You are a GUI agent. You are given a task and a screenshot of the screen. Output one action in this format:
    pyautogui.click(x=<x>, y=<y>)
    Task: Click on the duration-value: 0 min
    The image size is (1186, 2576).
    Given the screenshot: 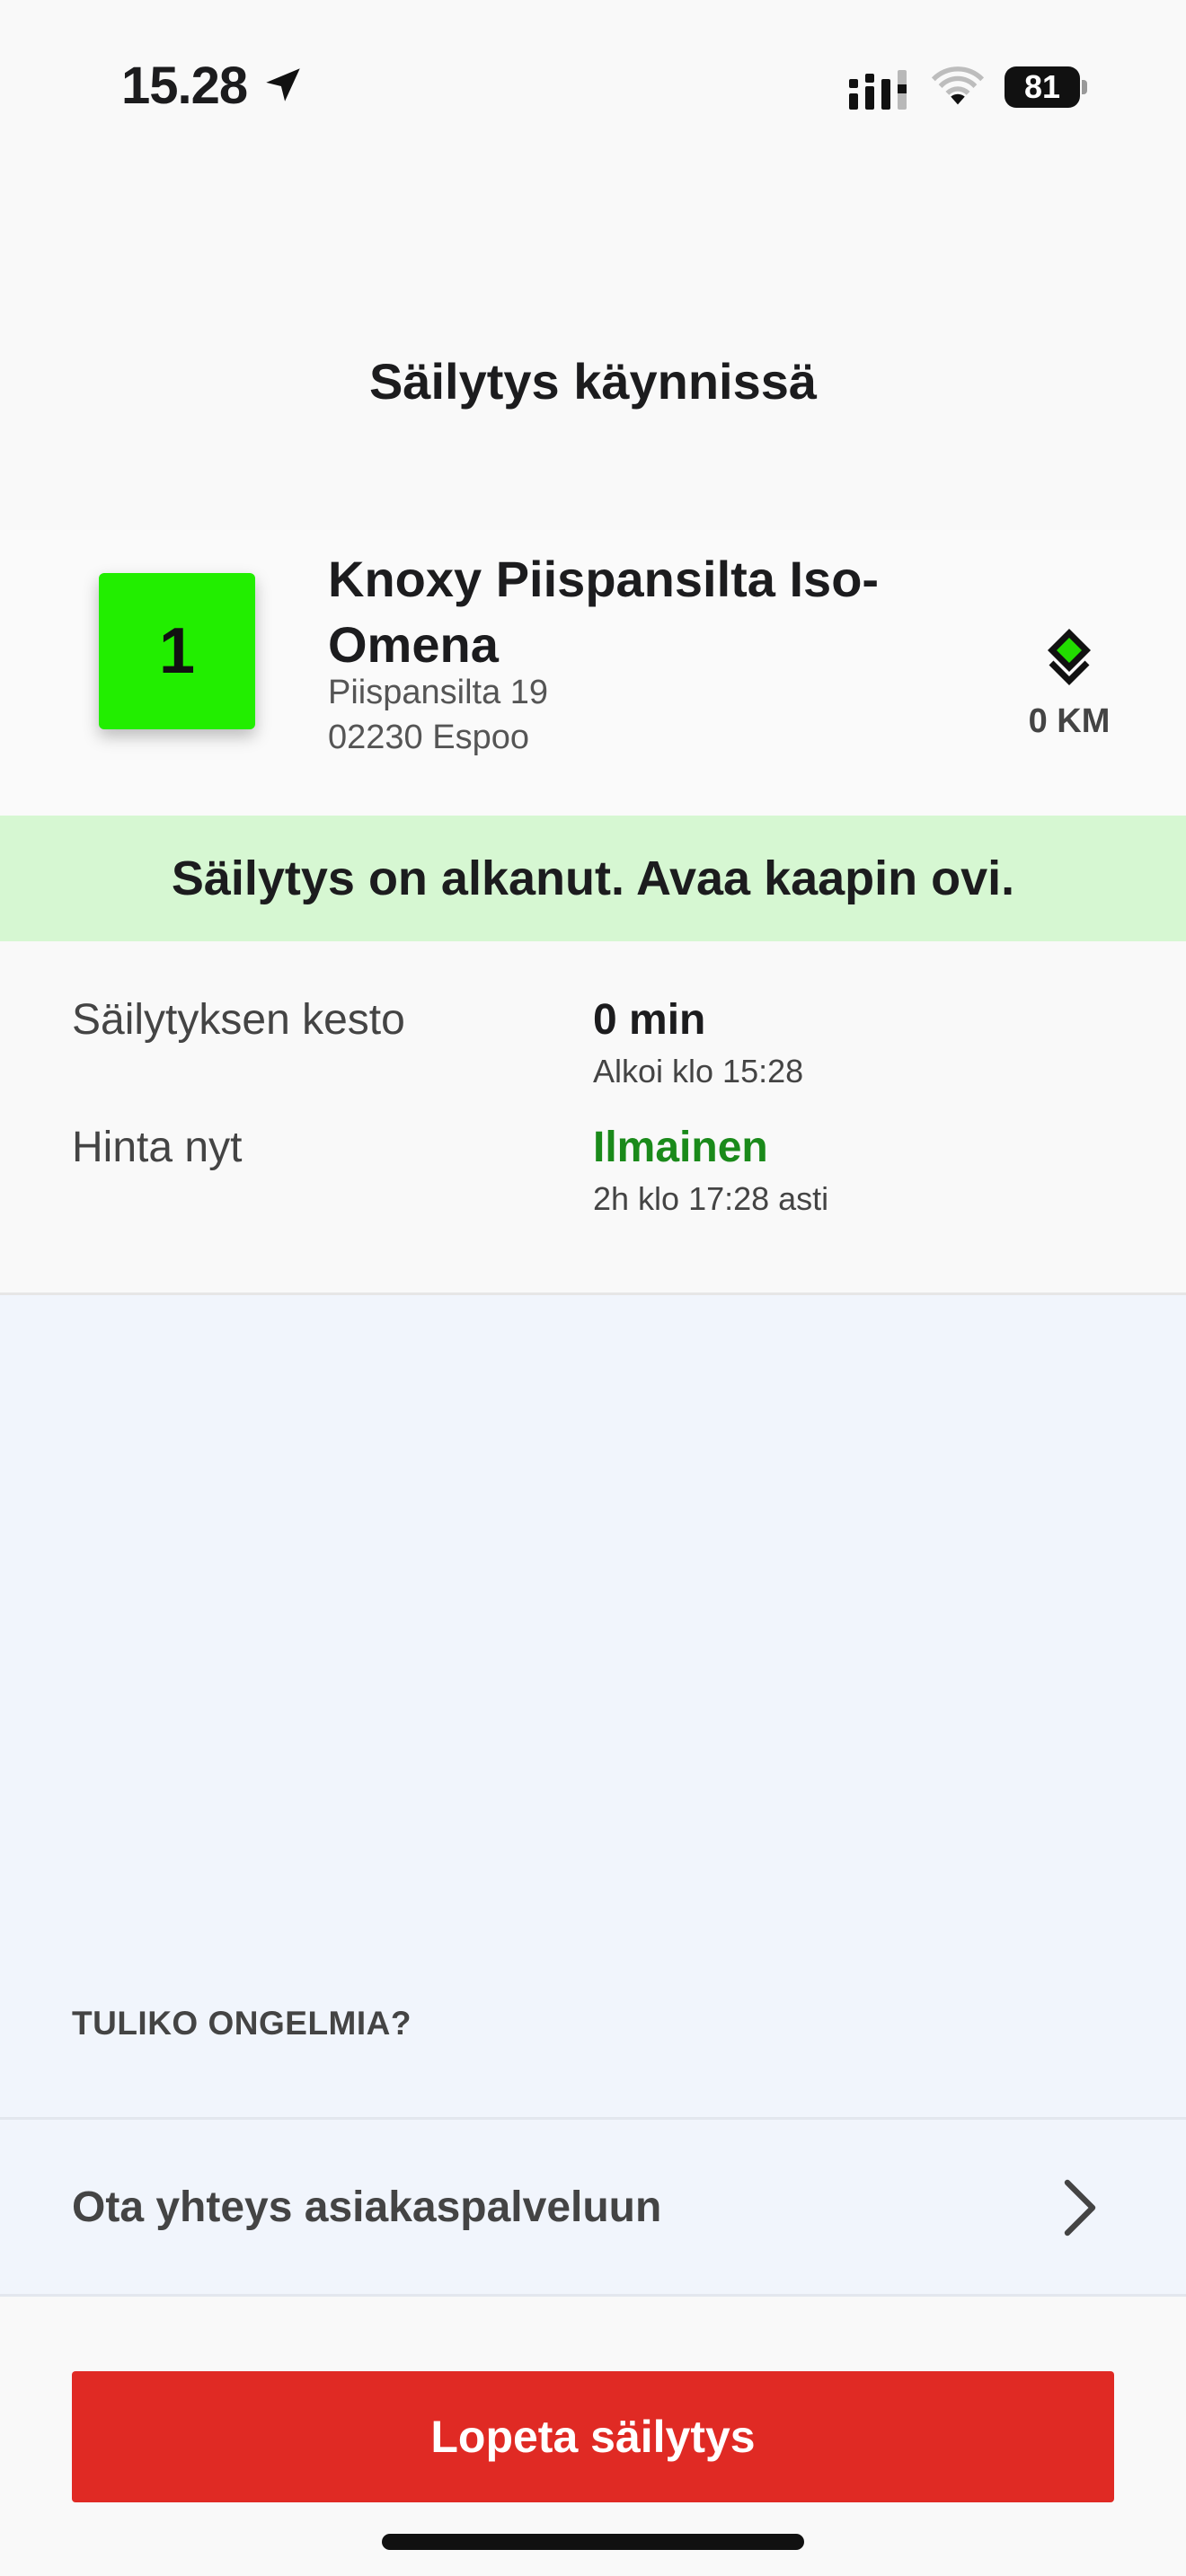 What is the action you would take?
    pyautogui.click(x=649, y=1020)
    